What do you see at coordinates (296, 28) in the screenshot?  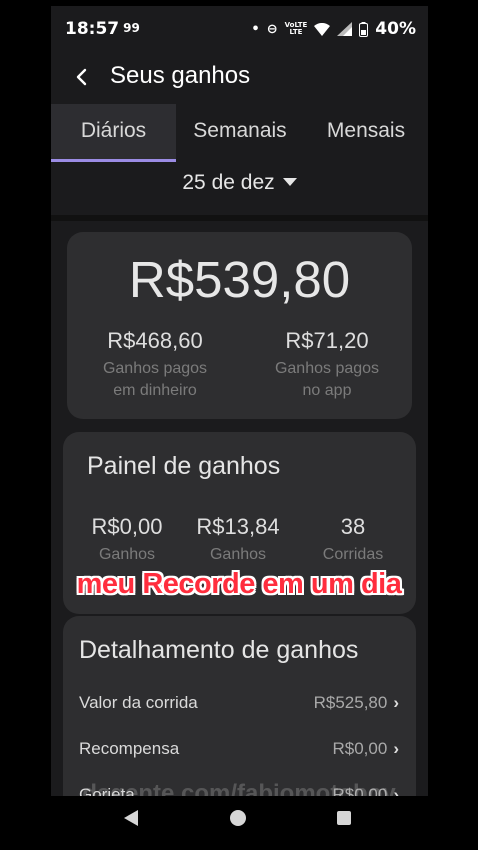 I see `volte-icon: VoLTE LTE` at bounding box center [296, 28].